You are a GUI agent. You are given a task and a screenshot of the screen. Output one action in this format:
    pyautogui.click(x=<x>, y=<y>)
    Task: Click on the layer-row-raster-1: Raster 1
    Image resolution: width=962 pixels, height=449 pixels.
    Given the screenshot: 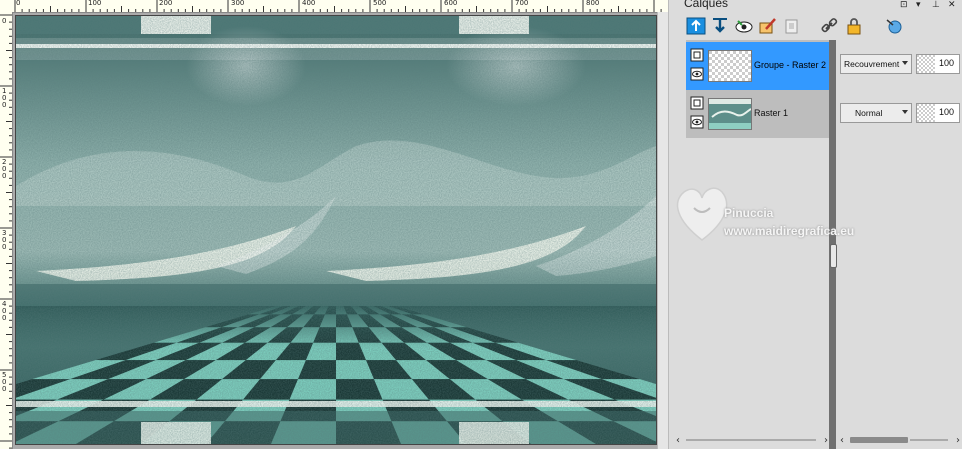 What is the action you would take?
    pyautogui.click(x=759, y=114)
    